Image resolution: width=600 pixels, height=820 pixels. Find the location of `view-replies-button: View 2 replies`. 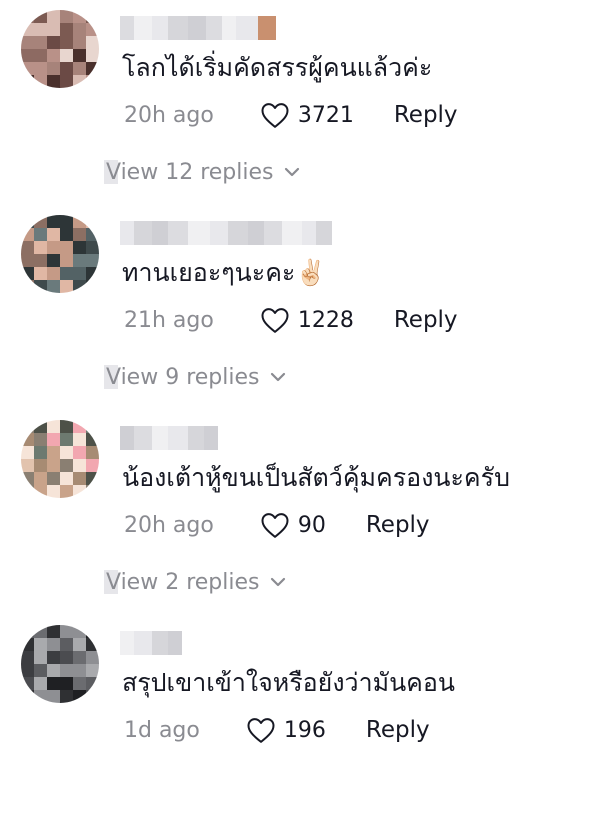

view-replies-button: View 2 replies is located at coordinates (195, 582).